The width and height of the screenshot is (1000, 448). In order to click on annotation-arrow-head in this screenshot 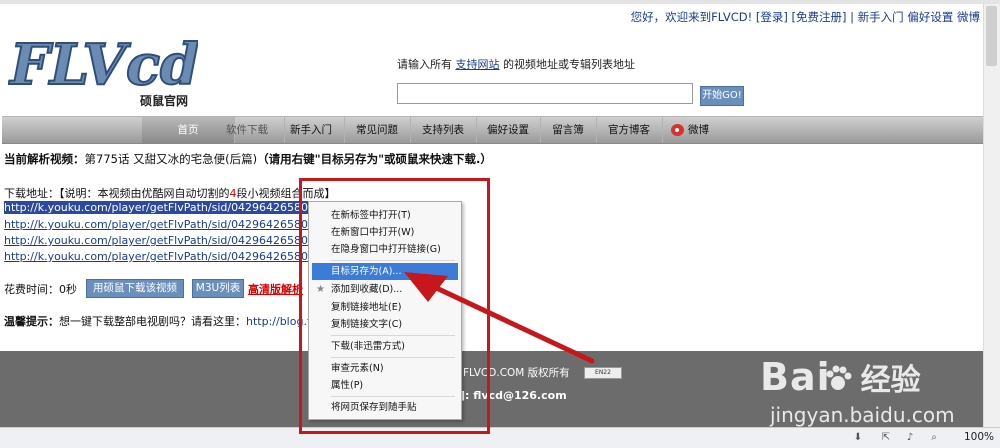, I will do `click(426, 287)`.